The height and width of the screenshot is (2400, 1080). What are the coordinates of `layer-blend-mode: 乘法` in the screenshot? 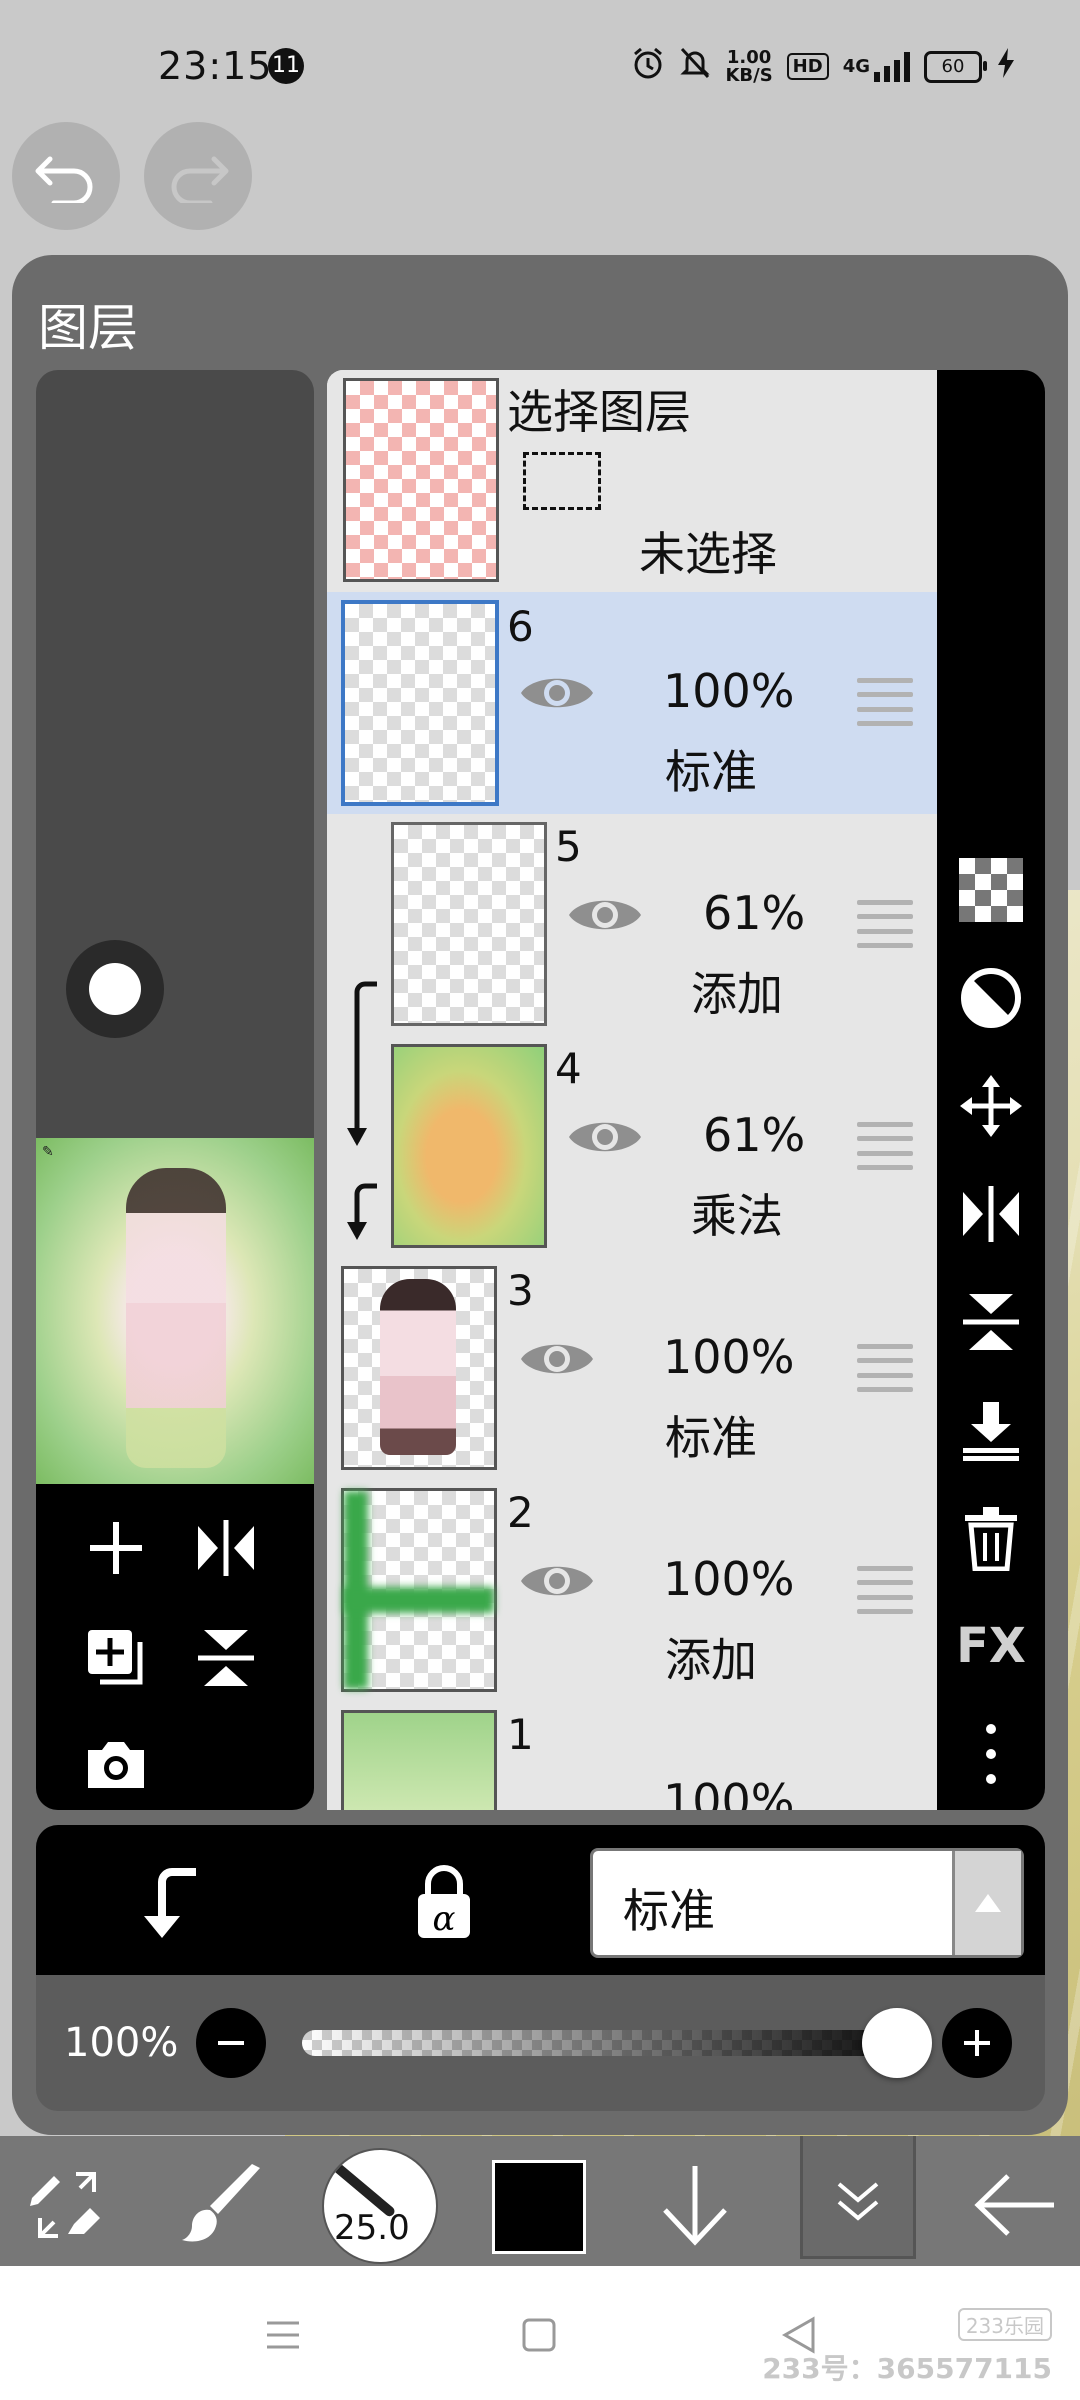 It's located at (737, 1216).